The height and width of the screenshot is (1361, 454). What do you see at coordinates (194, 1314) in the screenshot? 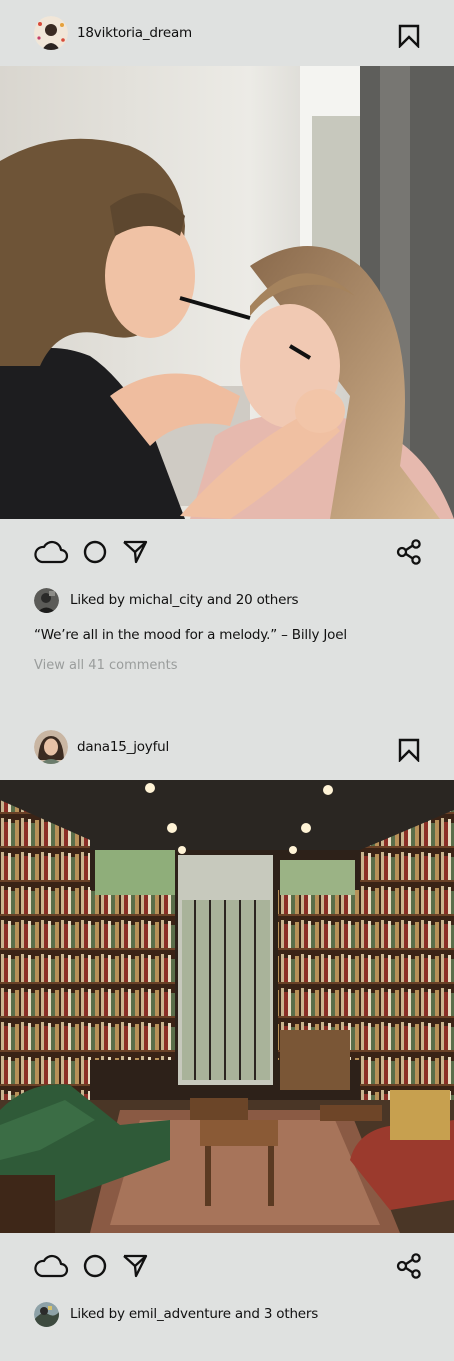
I see `likes-text: Liked by emil_adventure and 3 others` at bounding box center [194, 1314].